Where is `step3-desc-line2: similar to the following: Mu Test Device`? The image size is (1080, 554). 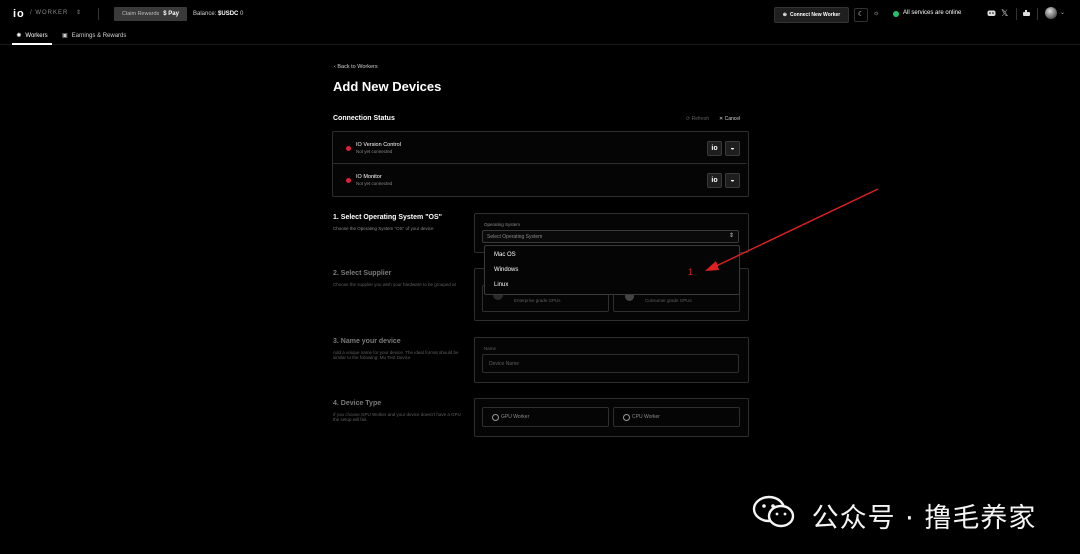 step3-desc-line2: similar to the following: Mu Test Device is located at coordinates (372, 357).